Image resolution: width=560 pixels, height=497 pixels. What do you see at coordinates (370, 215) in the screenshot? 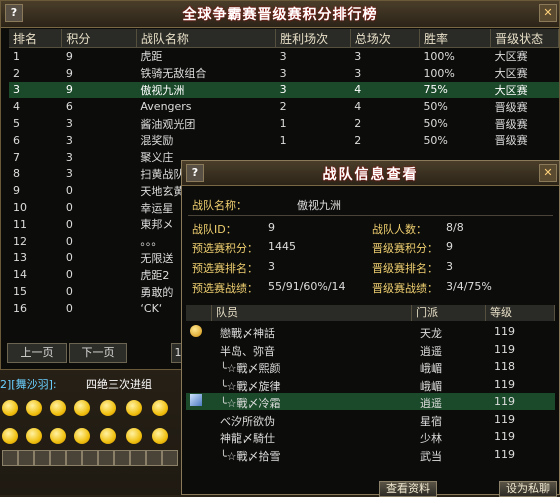
I see `divider` at bounding box center [370, 215].